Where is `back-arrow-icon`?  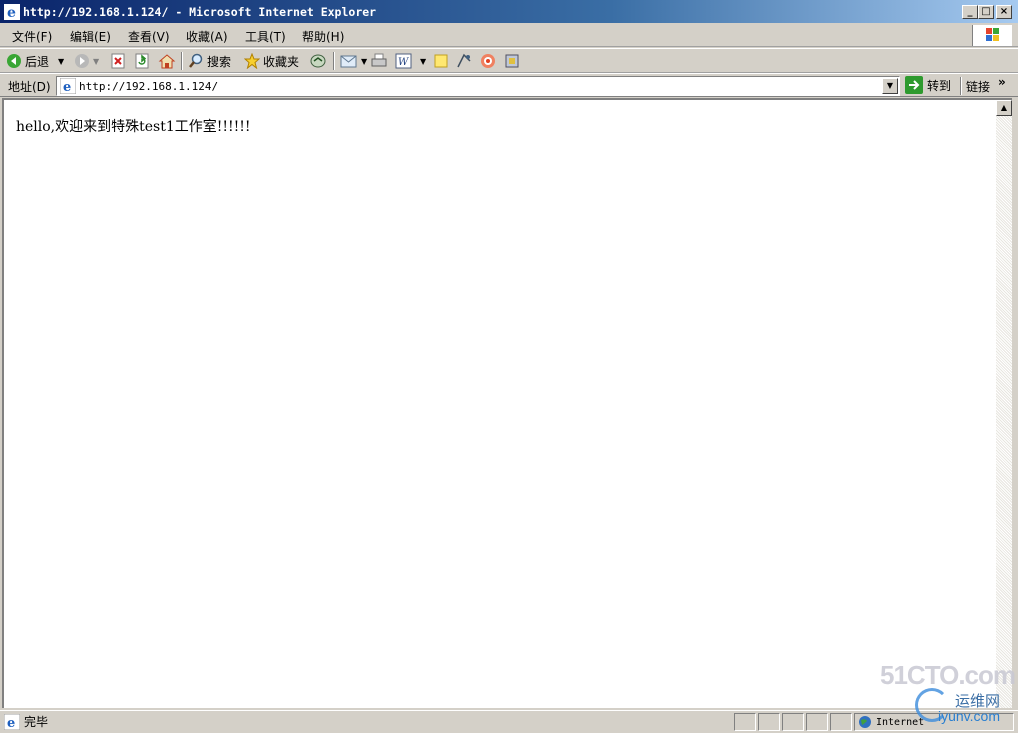 back-arrow-icon is located at coordinates (14, 61).